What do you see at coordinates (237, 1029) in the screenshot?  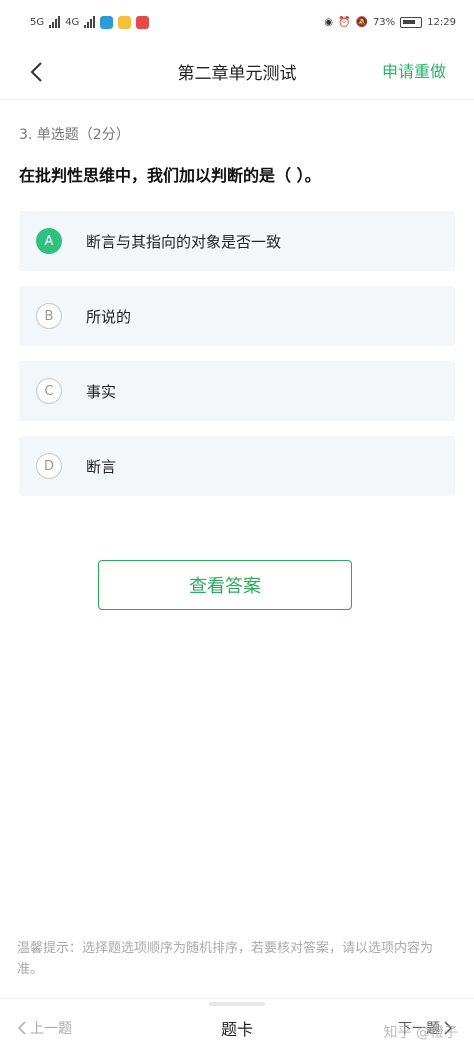 I see `answer-card-button: 题卡` at bounding box center [237, 1029].